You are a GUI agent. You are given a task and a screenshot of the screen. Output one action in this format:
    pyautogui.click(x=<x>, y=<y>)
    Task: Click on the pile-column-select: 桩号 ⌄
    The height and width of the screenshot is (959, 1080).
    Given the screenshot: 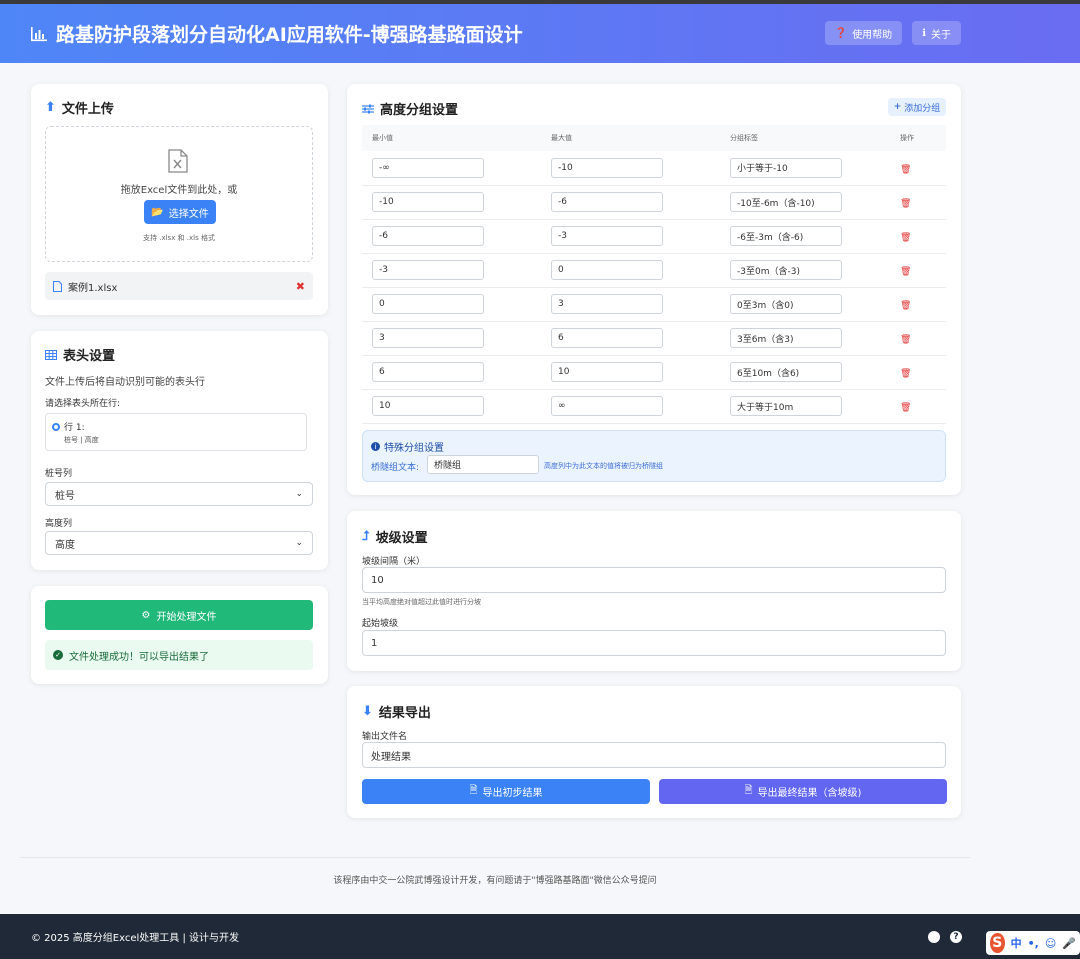 What is the action you would take?
    pyautogui.click(x=179, y=494)
    